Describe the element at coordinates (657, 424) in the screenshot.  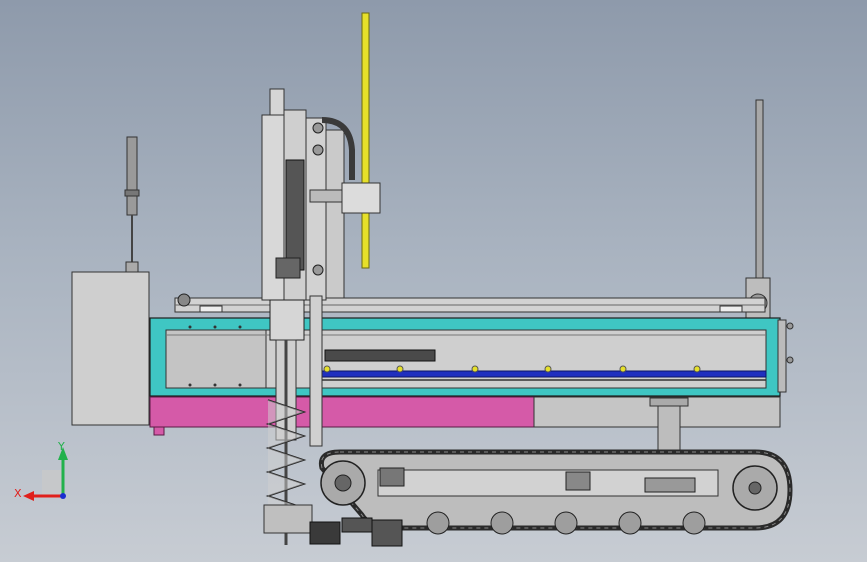
I see `lower-body` at that location.